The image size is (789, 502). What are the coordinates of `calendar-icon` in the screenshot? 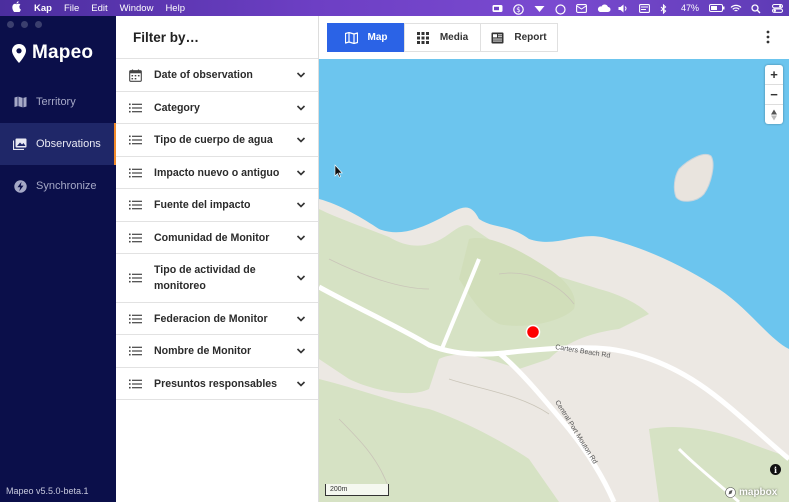 It's located at (135, 75).